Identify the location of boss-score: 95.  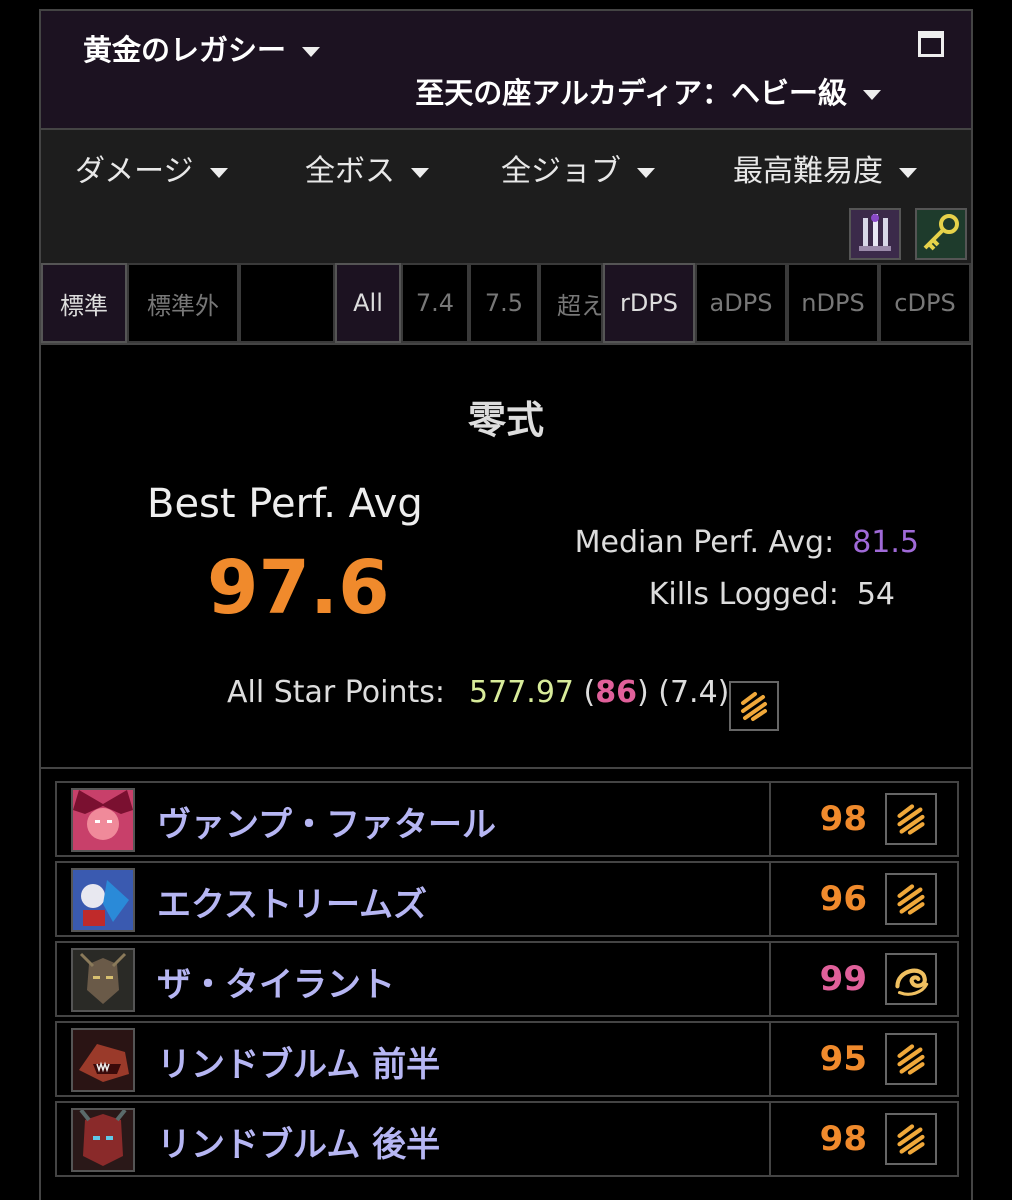
(843, 1059).